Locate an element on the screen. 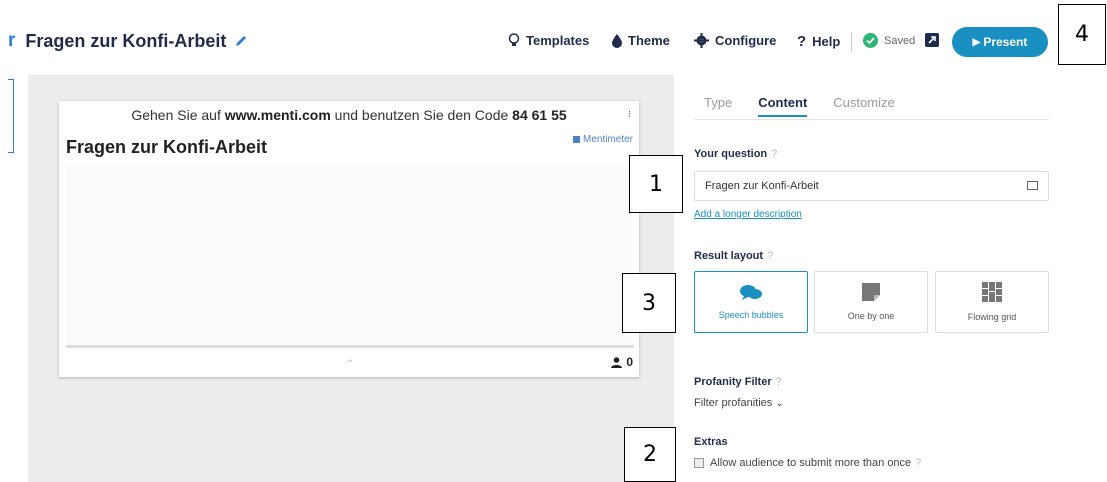 The image size is (1107, 482). join-url: www.menti.com is located at coordinates (277, 115).